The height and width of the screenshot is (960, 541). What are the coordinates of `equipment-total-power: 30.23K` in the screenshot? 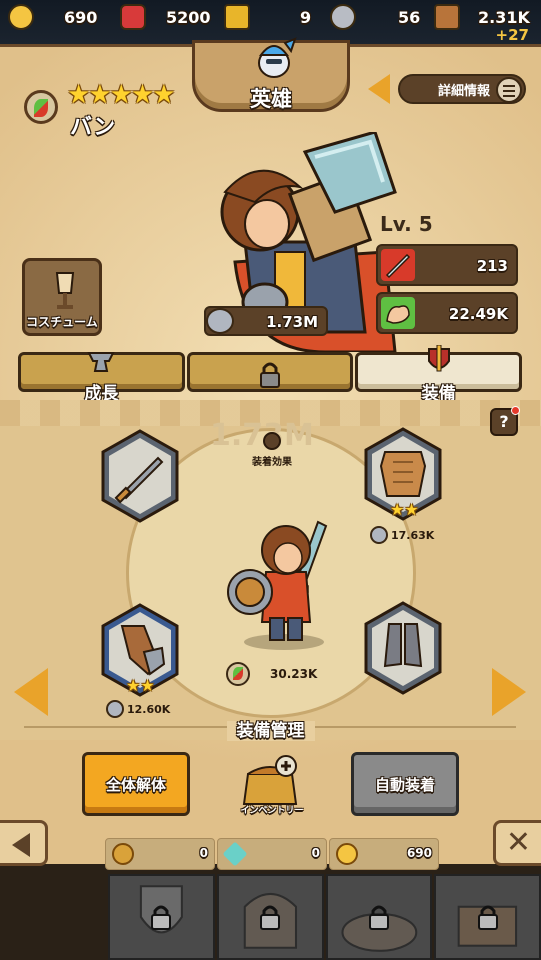 It's located at (271, 674).